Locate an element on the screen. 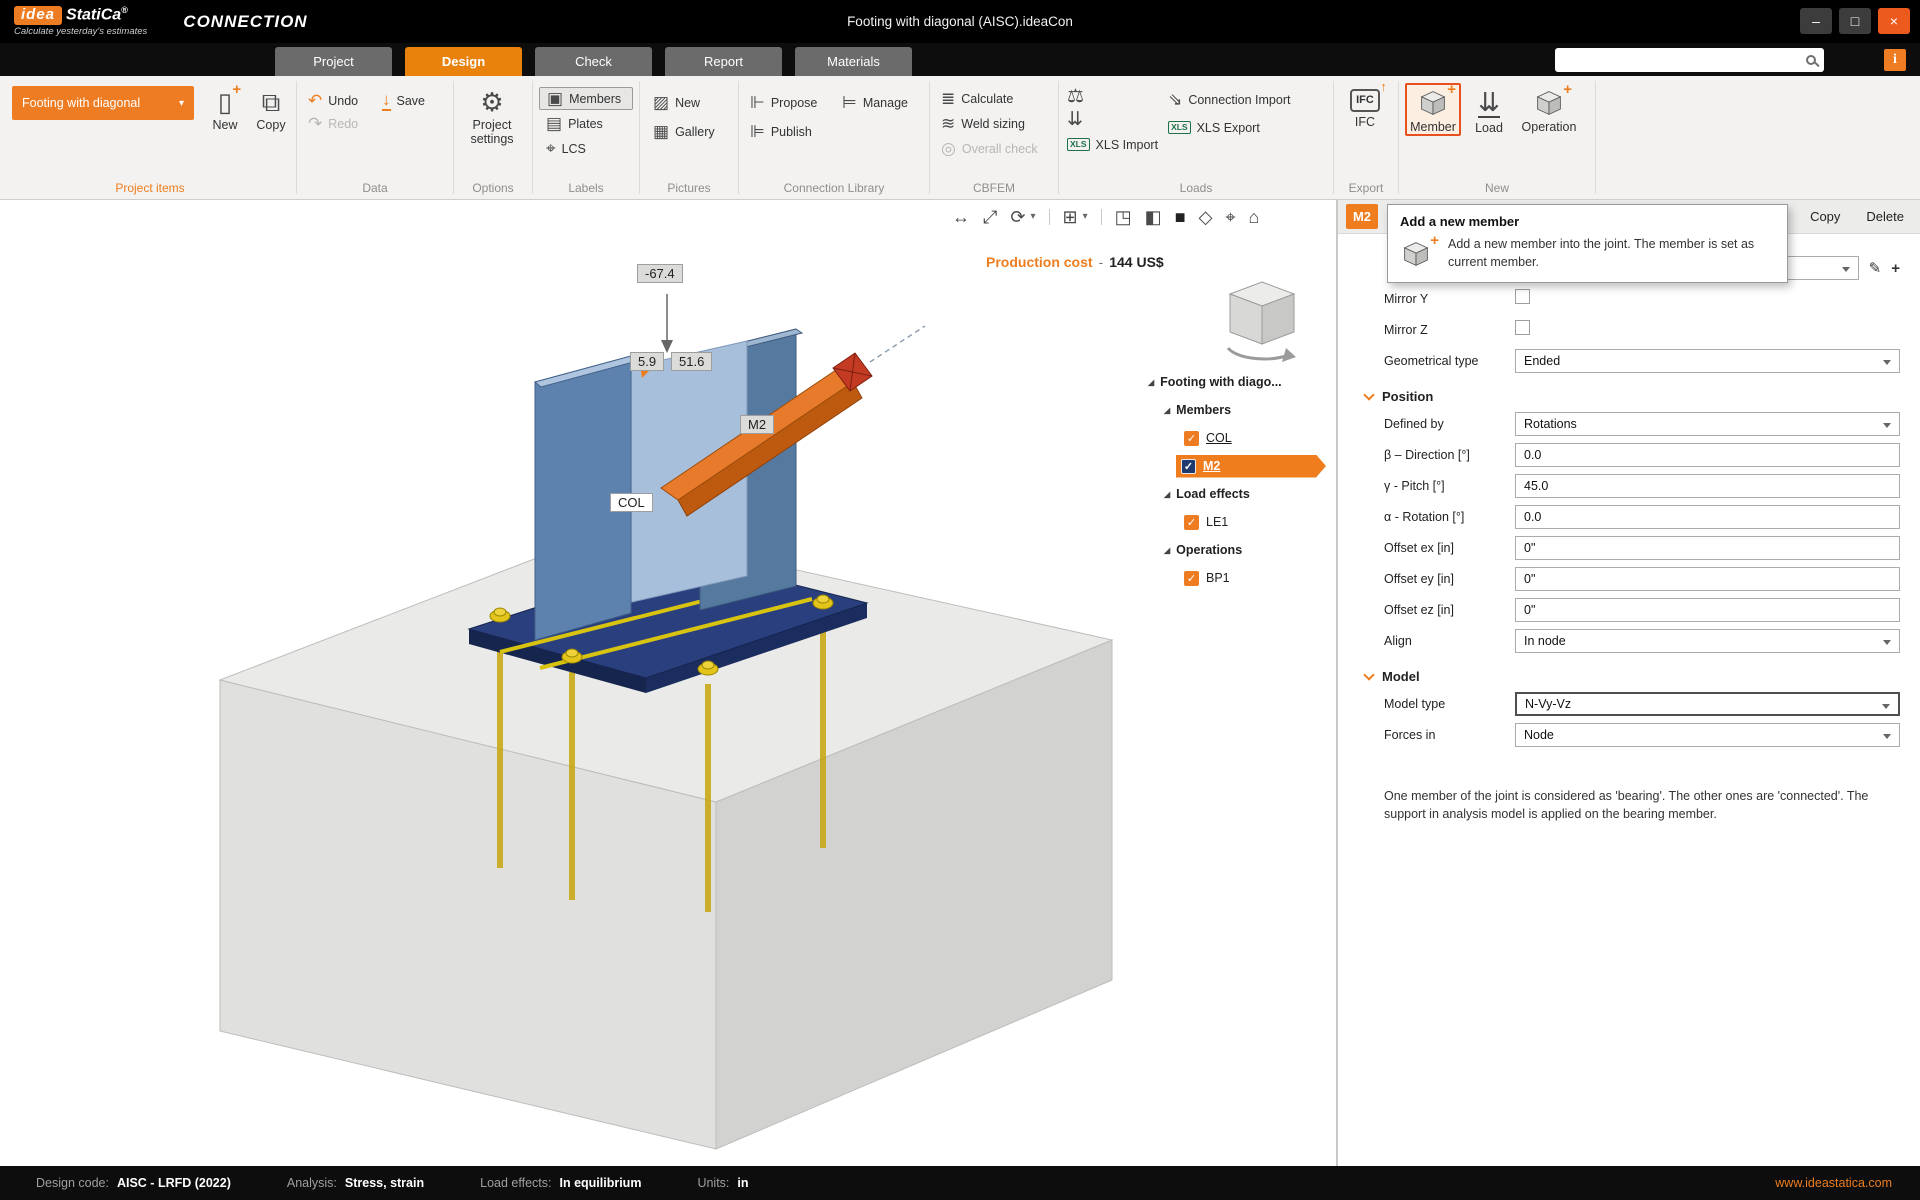 Image resolution: width=1920 pixels, height=1200 pixels. tab-design: Design is located at coordinates (463, 61).